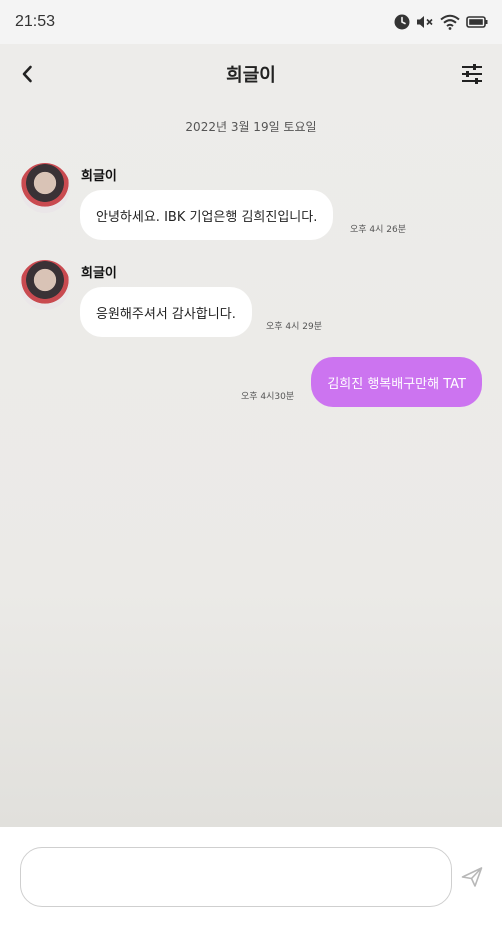  What do you see at coordinates (402, 22) in the screenshot?
I see `clock-icon` at bounding box center [402, 22].